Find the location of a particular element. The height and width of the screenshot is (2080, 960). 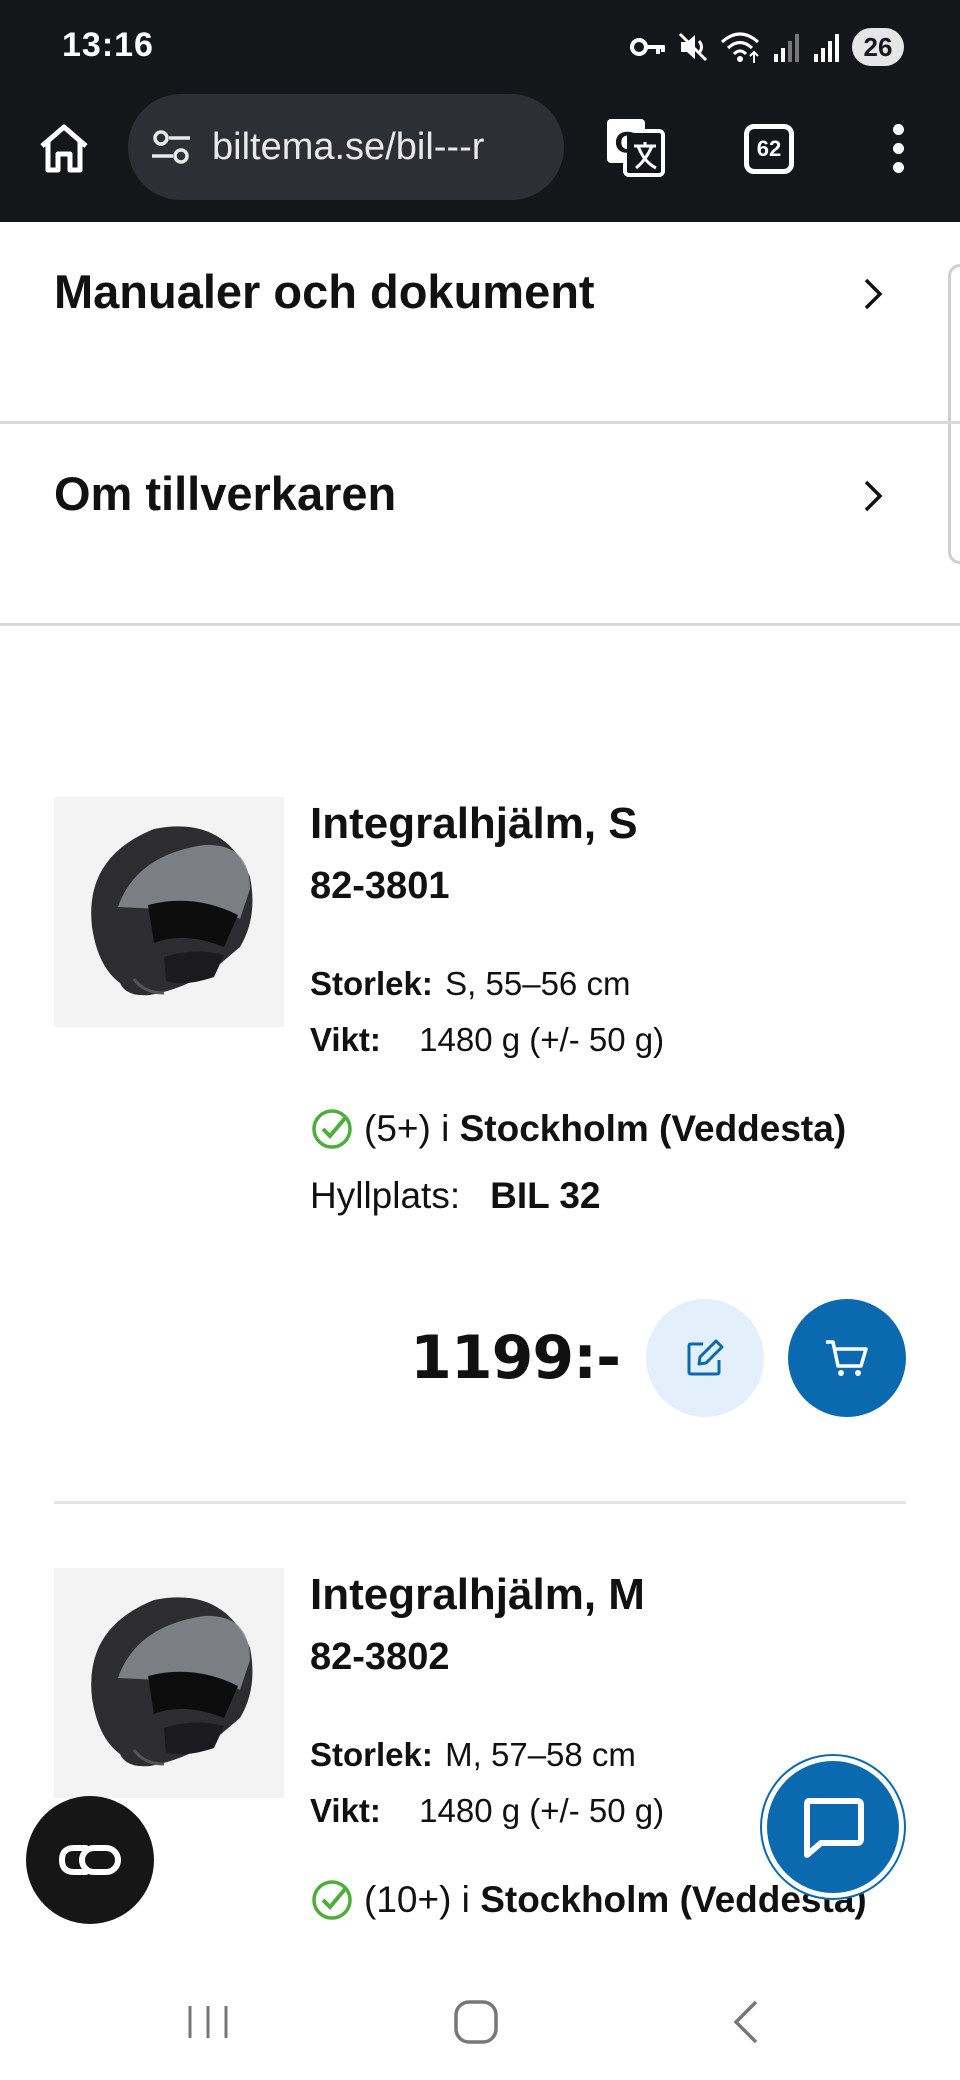

system-nav-bar is located at coordinates (480, 2016).